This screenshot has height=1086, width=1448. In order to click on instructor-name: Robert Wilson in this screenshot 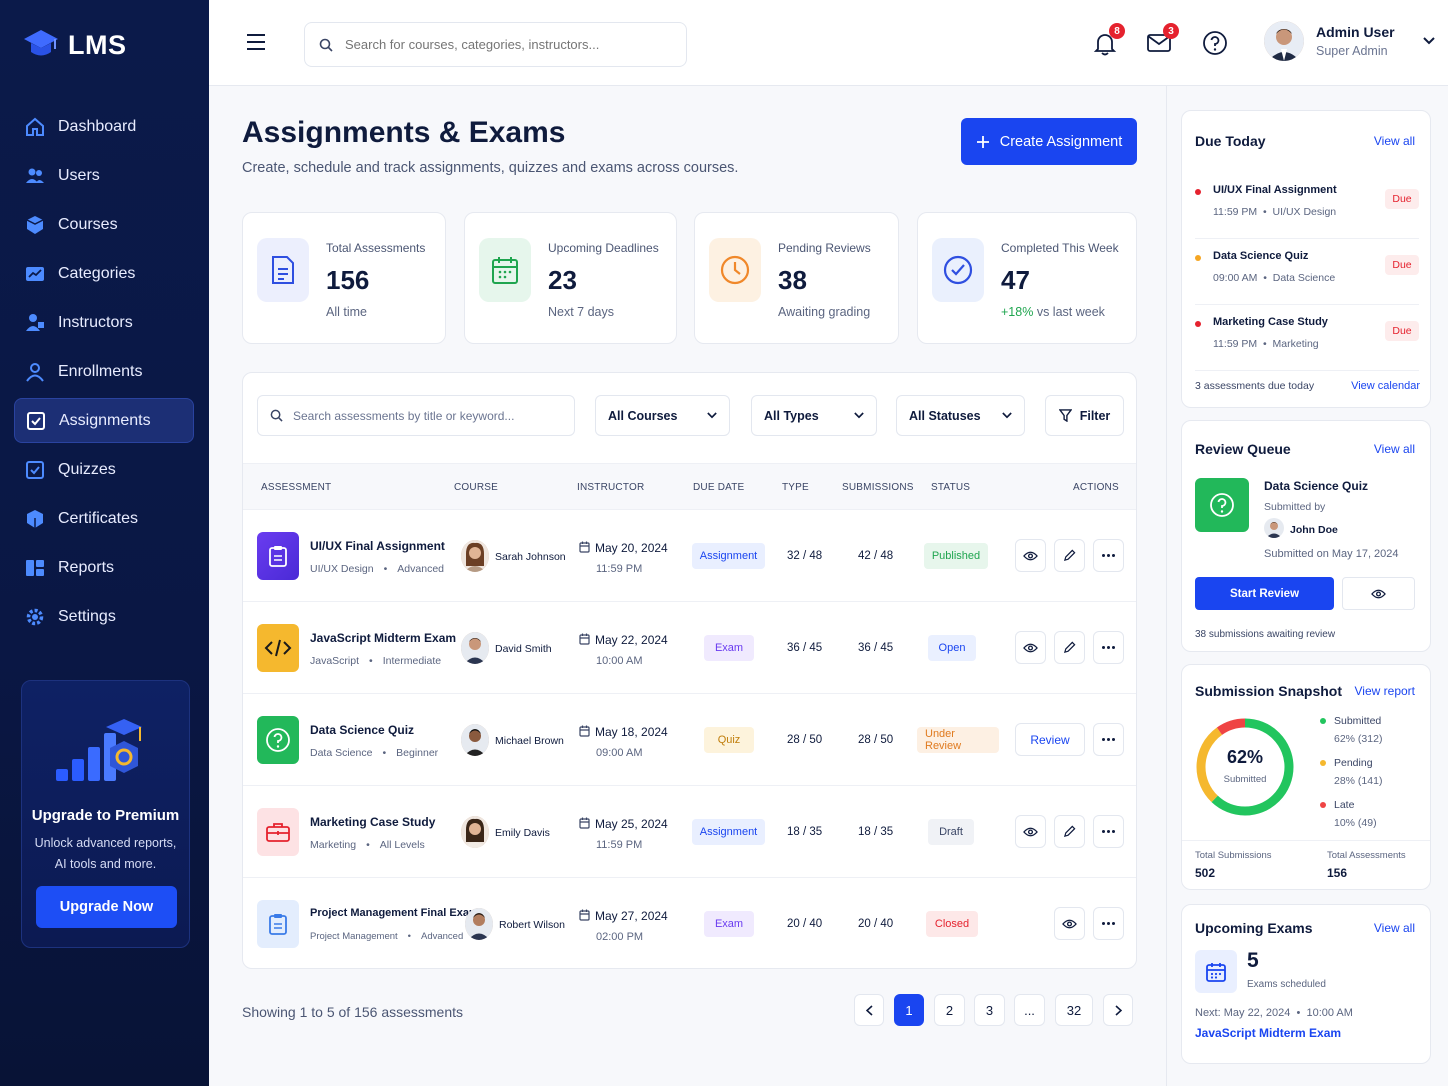, I will do `click(532, 925)`.